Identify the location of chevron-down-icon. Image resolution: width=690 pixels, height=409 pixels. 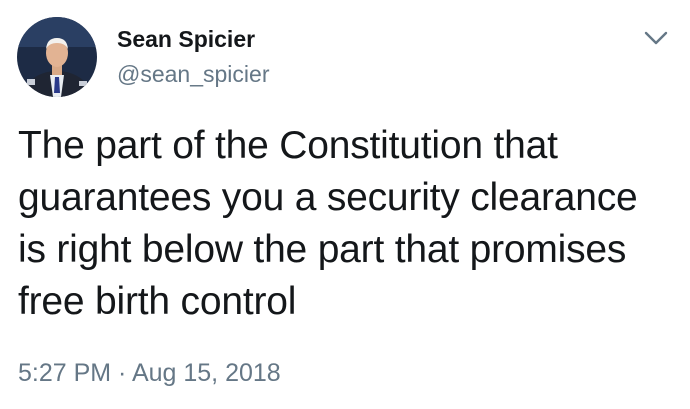
(656, 38).